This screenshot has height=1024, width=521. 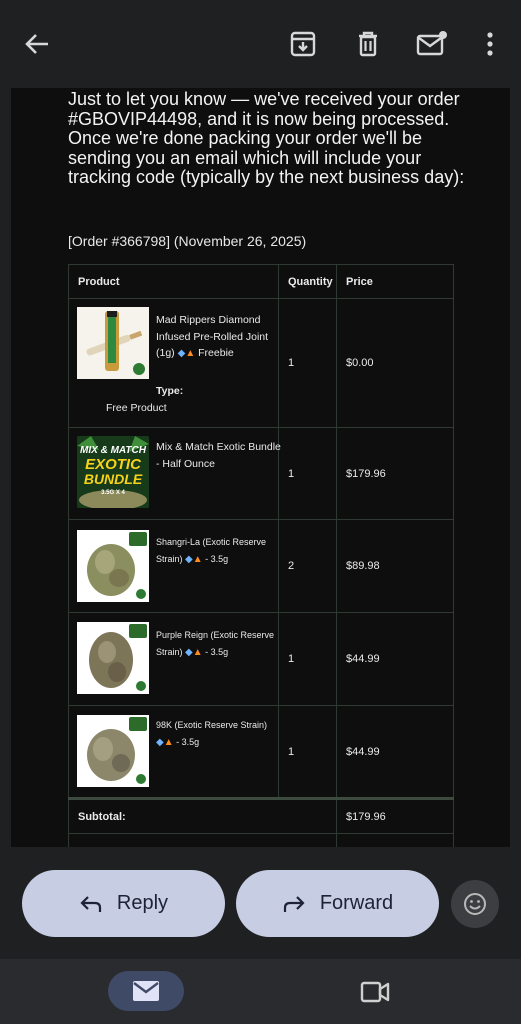 I want to click on mail-icon, so click(x=146, y=991).